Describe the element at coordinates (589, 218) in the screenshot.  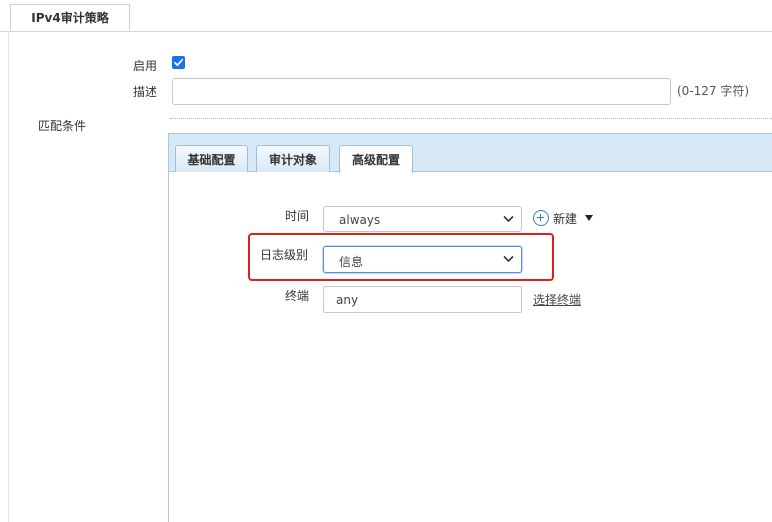
I see `dropdown-caret-icon` at that location.